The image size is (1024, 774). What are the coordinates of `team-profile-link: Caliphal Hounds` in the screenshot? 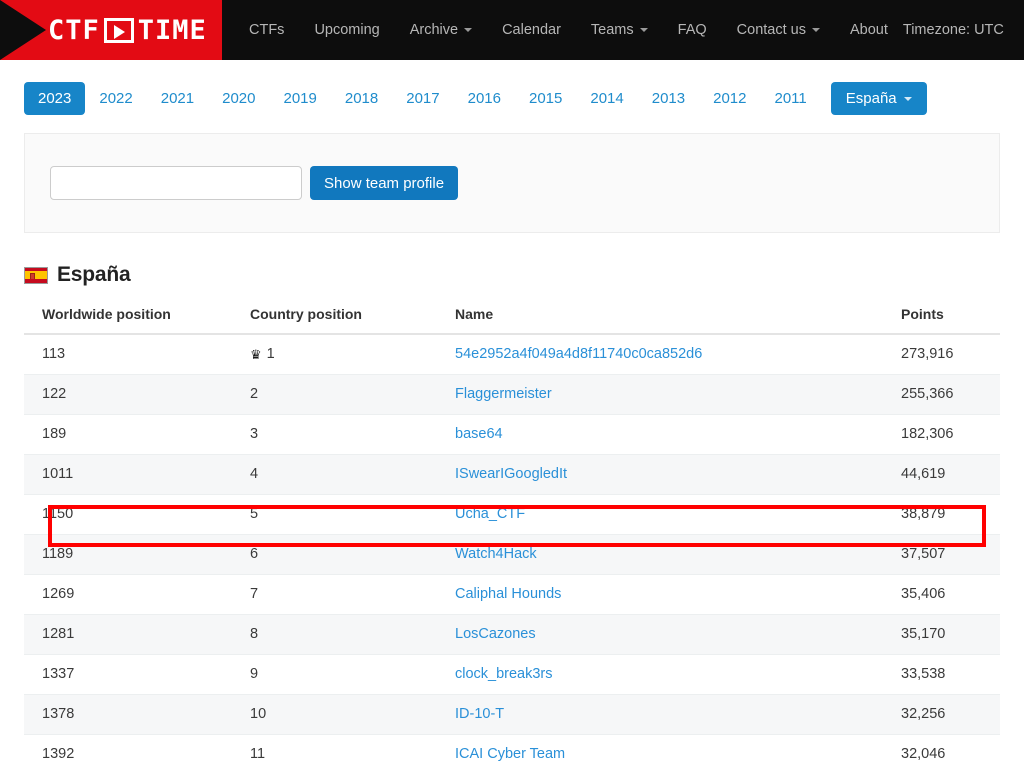 It's located at (508, 594).